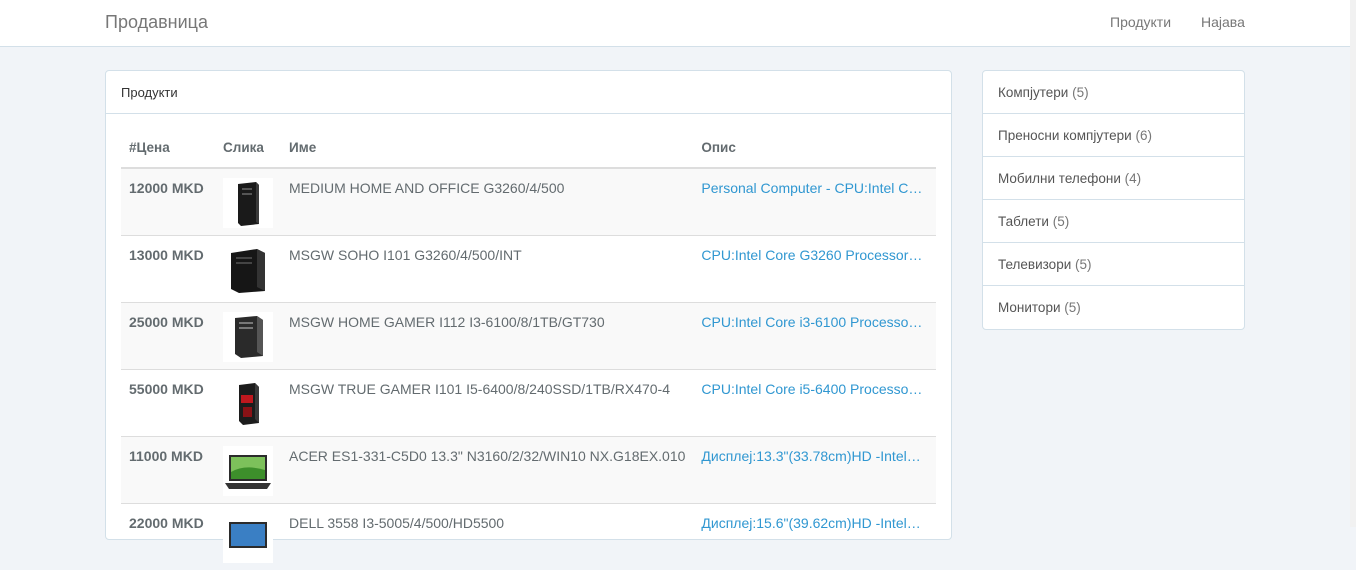 The width and height of the screenshot is (1356, 570). What do you see at coordinates (812, 523) in the screenshot?
I see `product-description-link: Дисплеј:15.6"(39.62cm)HD -Intel Core` at bounding box center [812, 523].